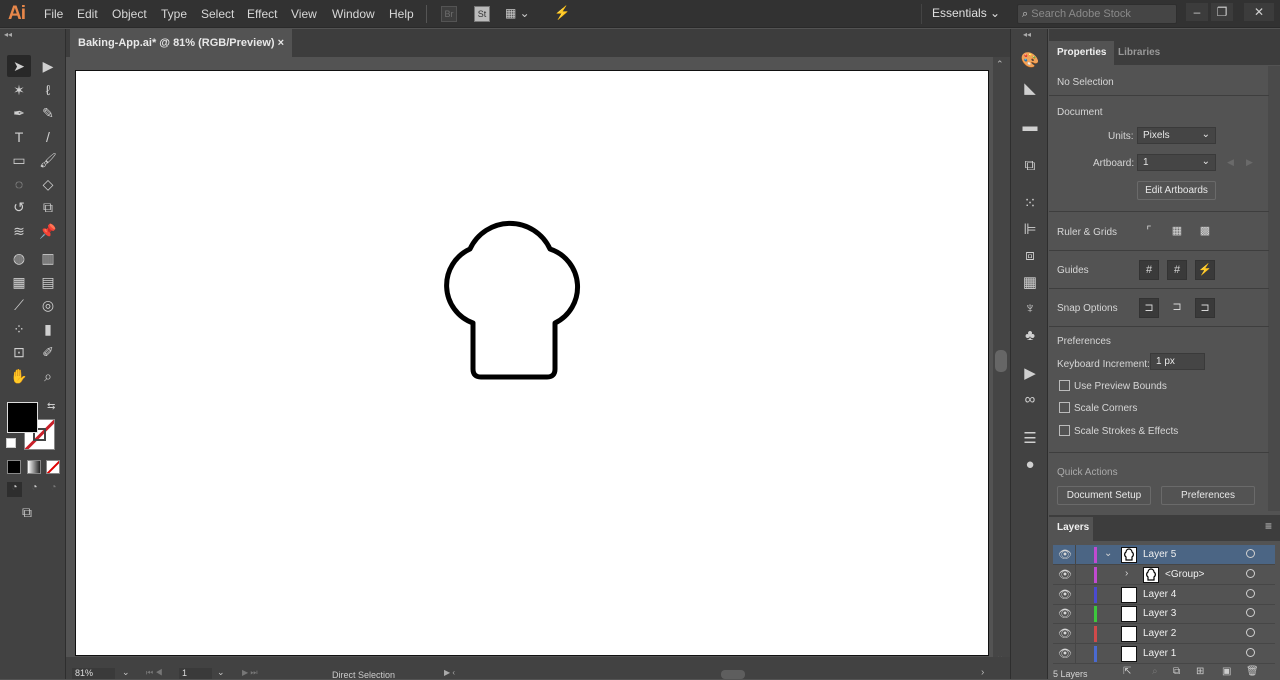 This screenshot has height=680, width=1280. What do you see at coordinates (1164, 555) in the screenshot?
I see `layer-row: 👁 ⌄ Layer 5` at bounding box center [1164, 555].